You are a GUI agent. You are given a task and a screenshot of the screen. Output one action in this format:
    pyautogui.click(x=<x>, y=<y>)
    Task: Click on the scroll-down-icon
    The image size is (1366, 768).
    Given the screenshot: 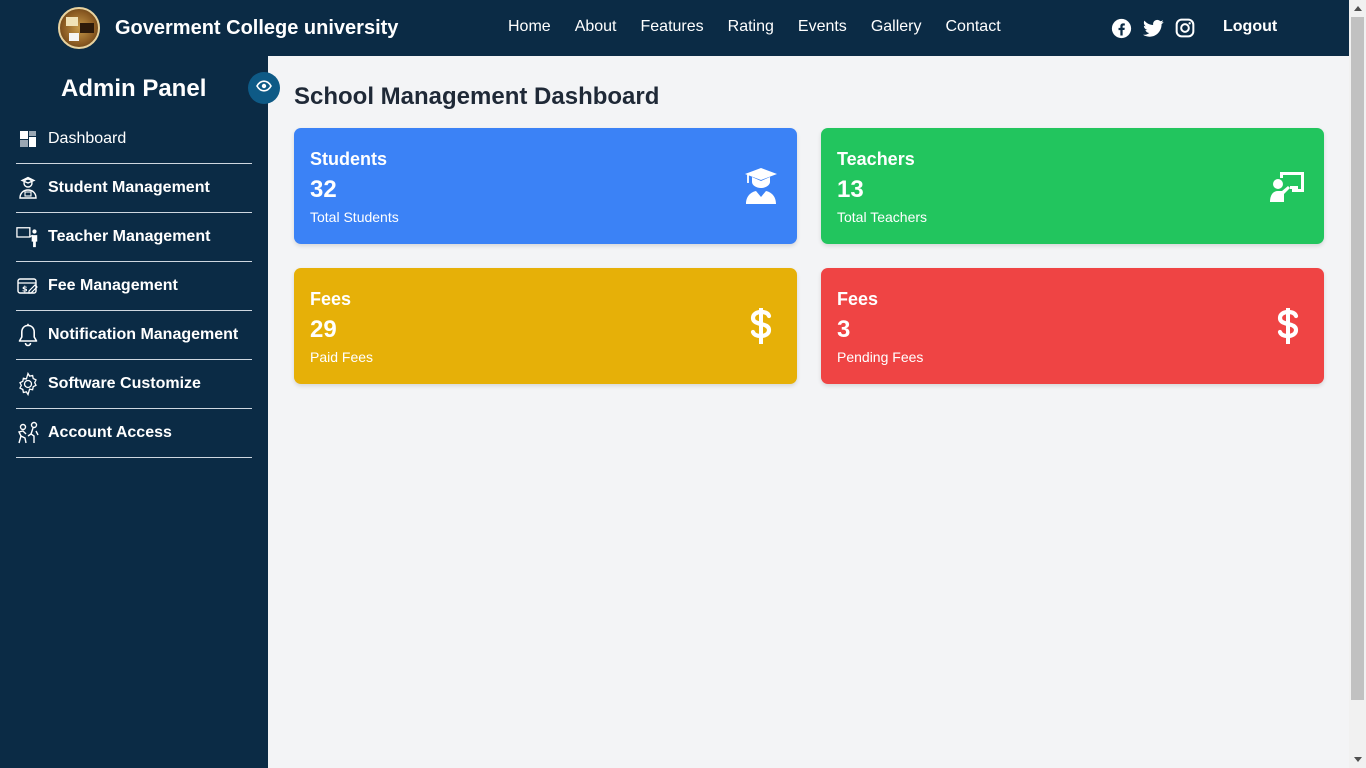 What is the action you would take?
    pyautogui.click(x=1357, y=759)
    